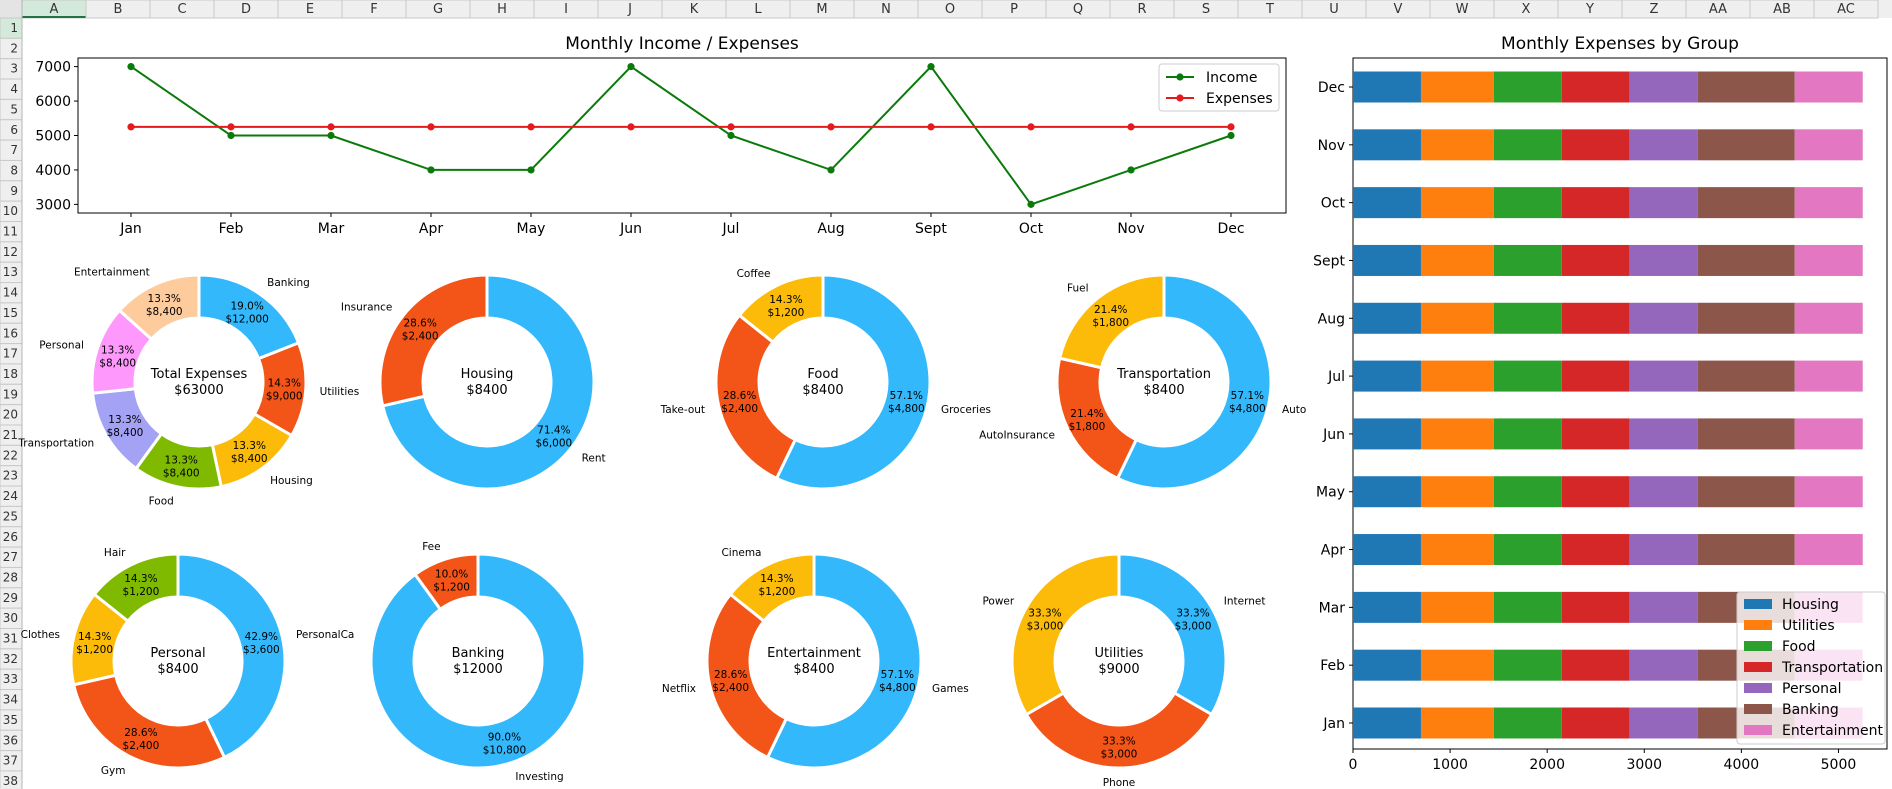  I want to click on y-tick-label: Apr, so click(1333, 551).